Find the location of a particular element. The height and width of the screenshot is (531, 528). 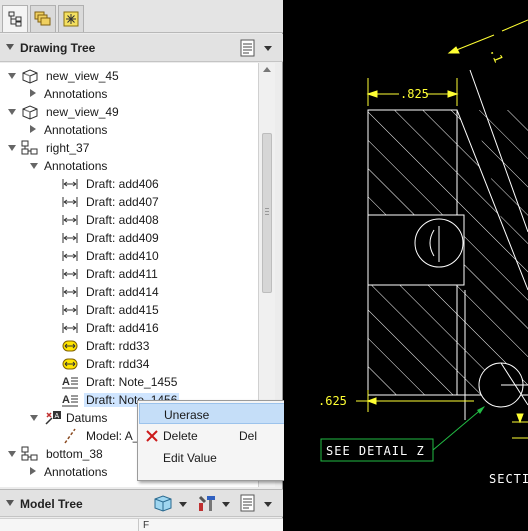

axis-icon is located at coordinates (70, 436).